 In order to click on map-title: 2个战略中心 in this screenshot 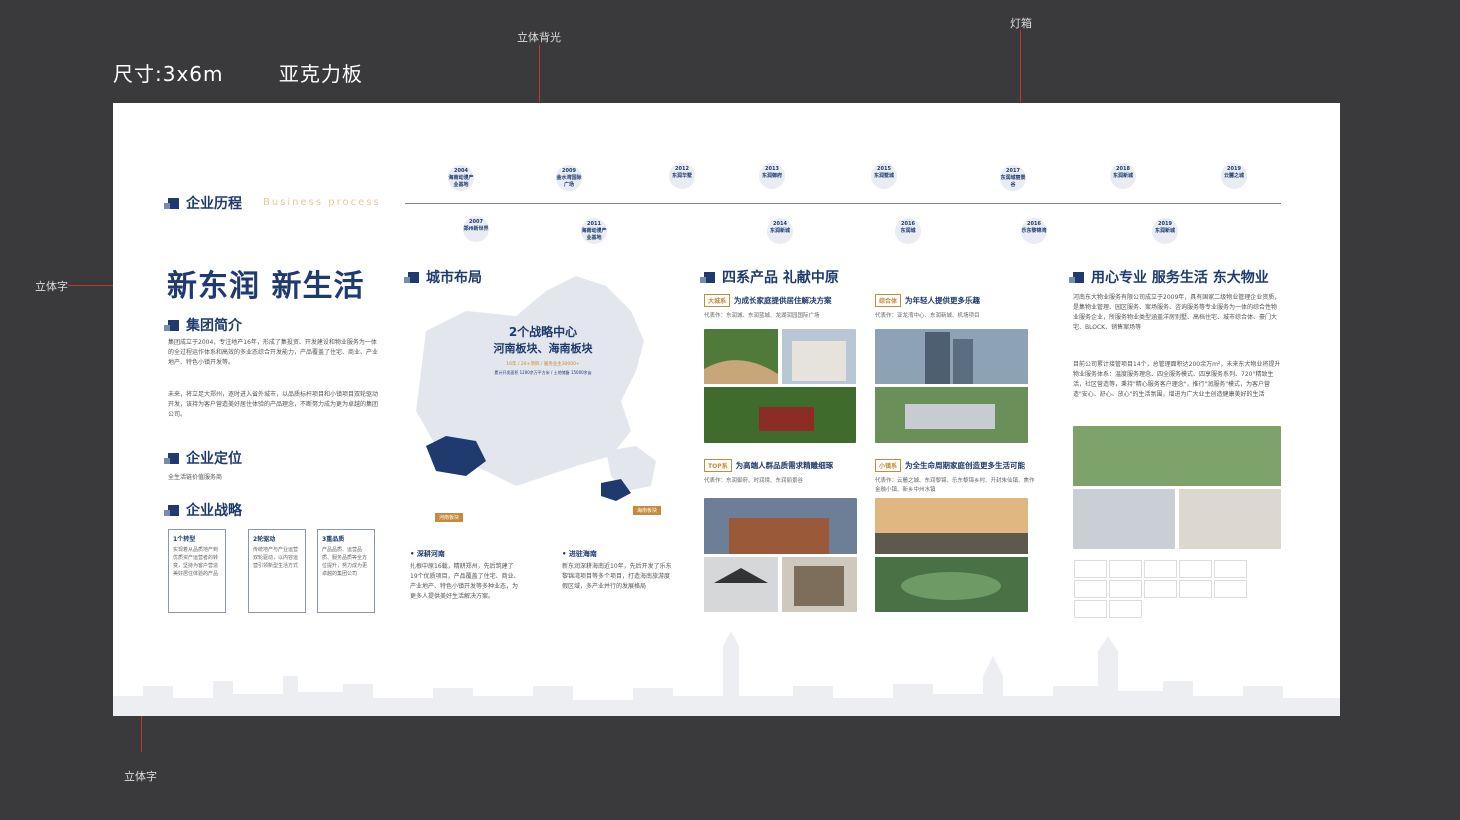, I will do `click(543, 332)`.